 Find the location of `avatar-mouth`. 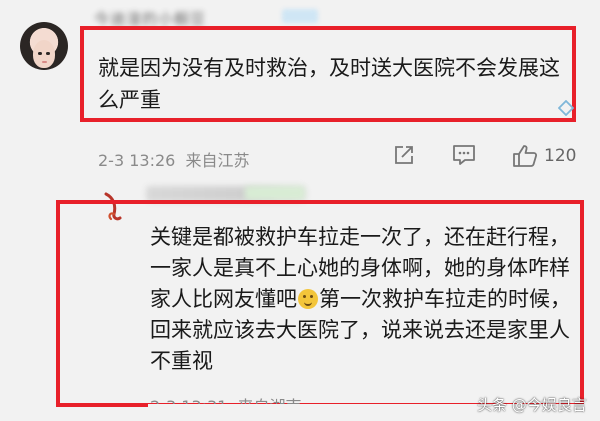

avatar-mouth is located at coordinates (44, 62).